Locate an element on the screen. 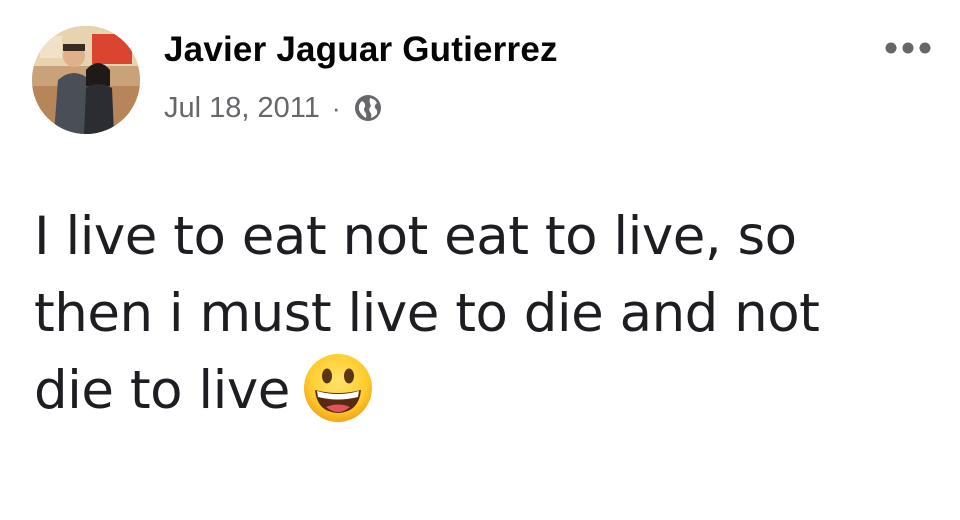 The height and width of the screenshot is (520, 960). more-options-button is located at coordinates (908, 48).